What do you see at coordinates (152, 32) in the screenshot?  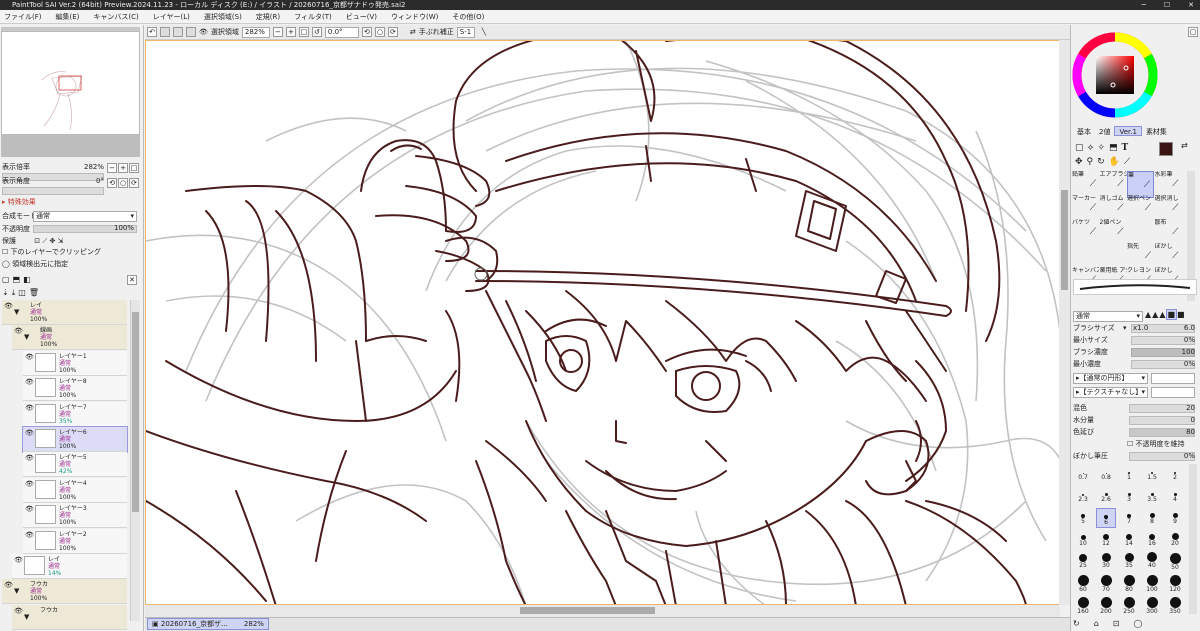 I see `undo-icon: ↶` at bounding box center [152, 32].